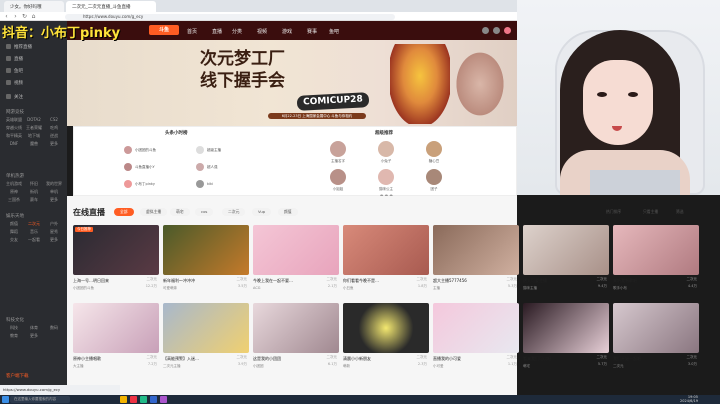 This screenshot has height=404, width=720. Describe the element at coordinates (140, 150) in the screenshot. I see `rank-item: 小团团的斗鱼` at that location.